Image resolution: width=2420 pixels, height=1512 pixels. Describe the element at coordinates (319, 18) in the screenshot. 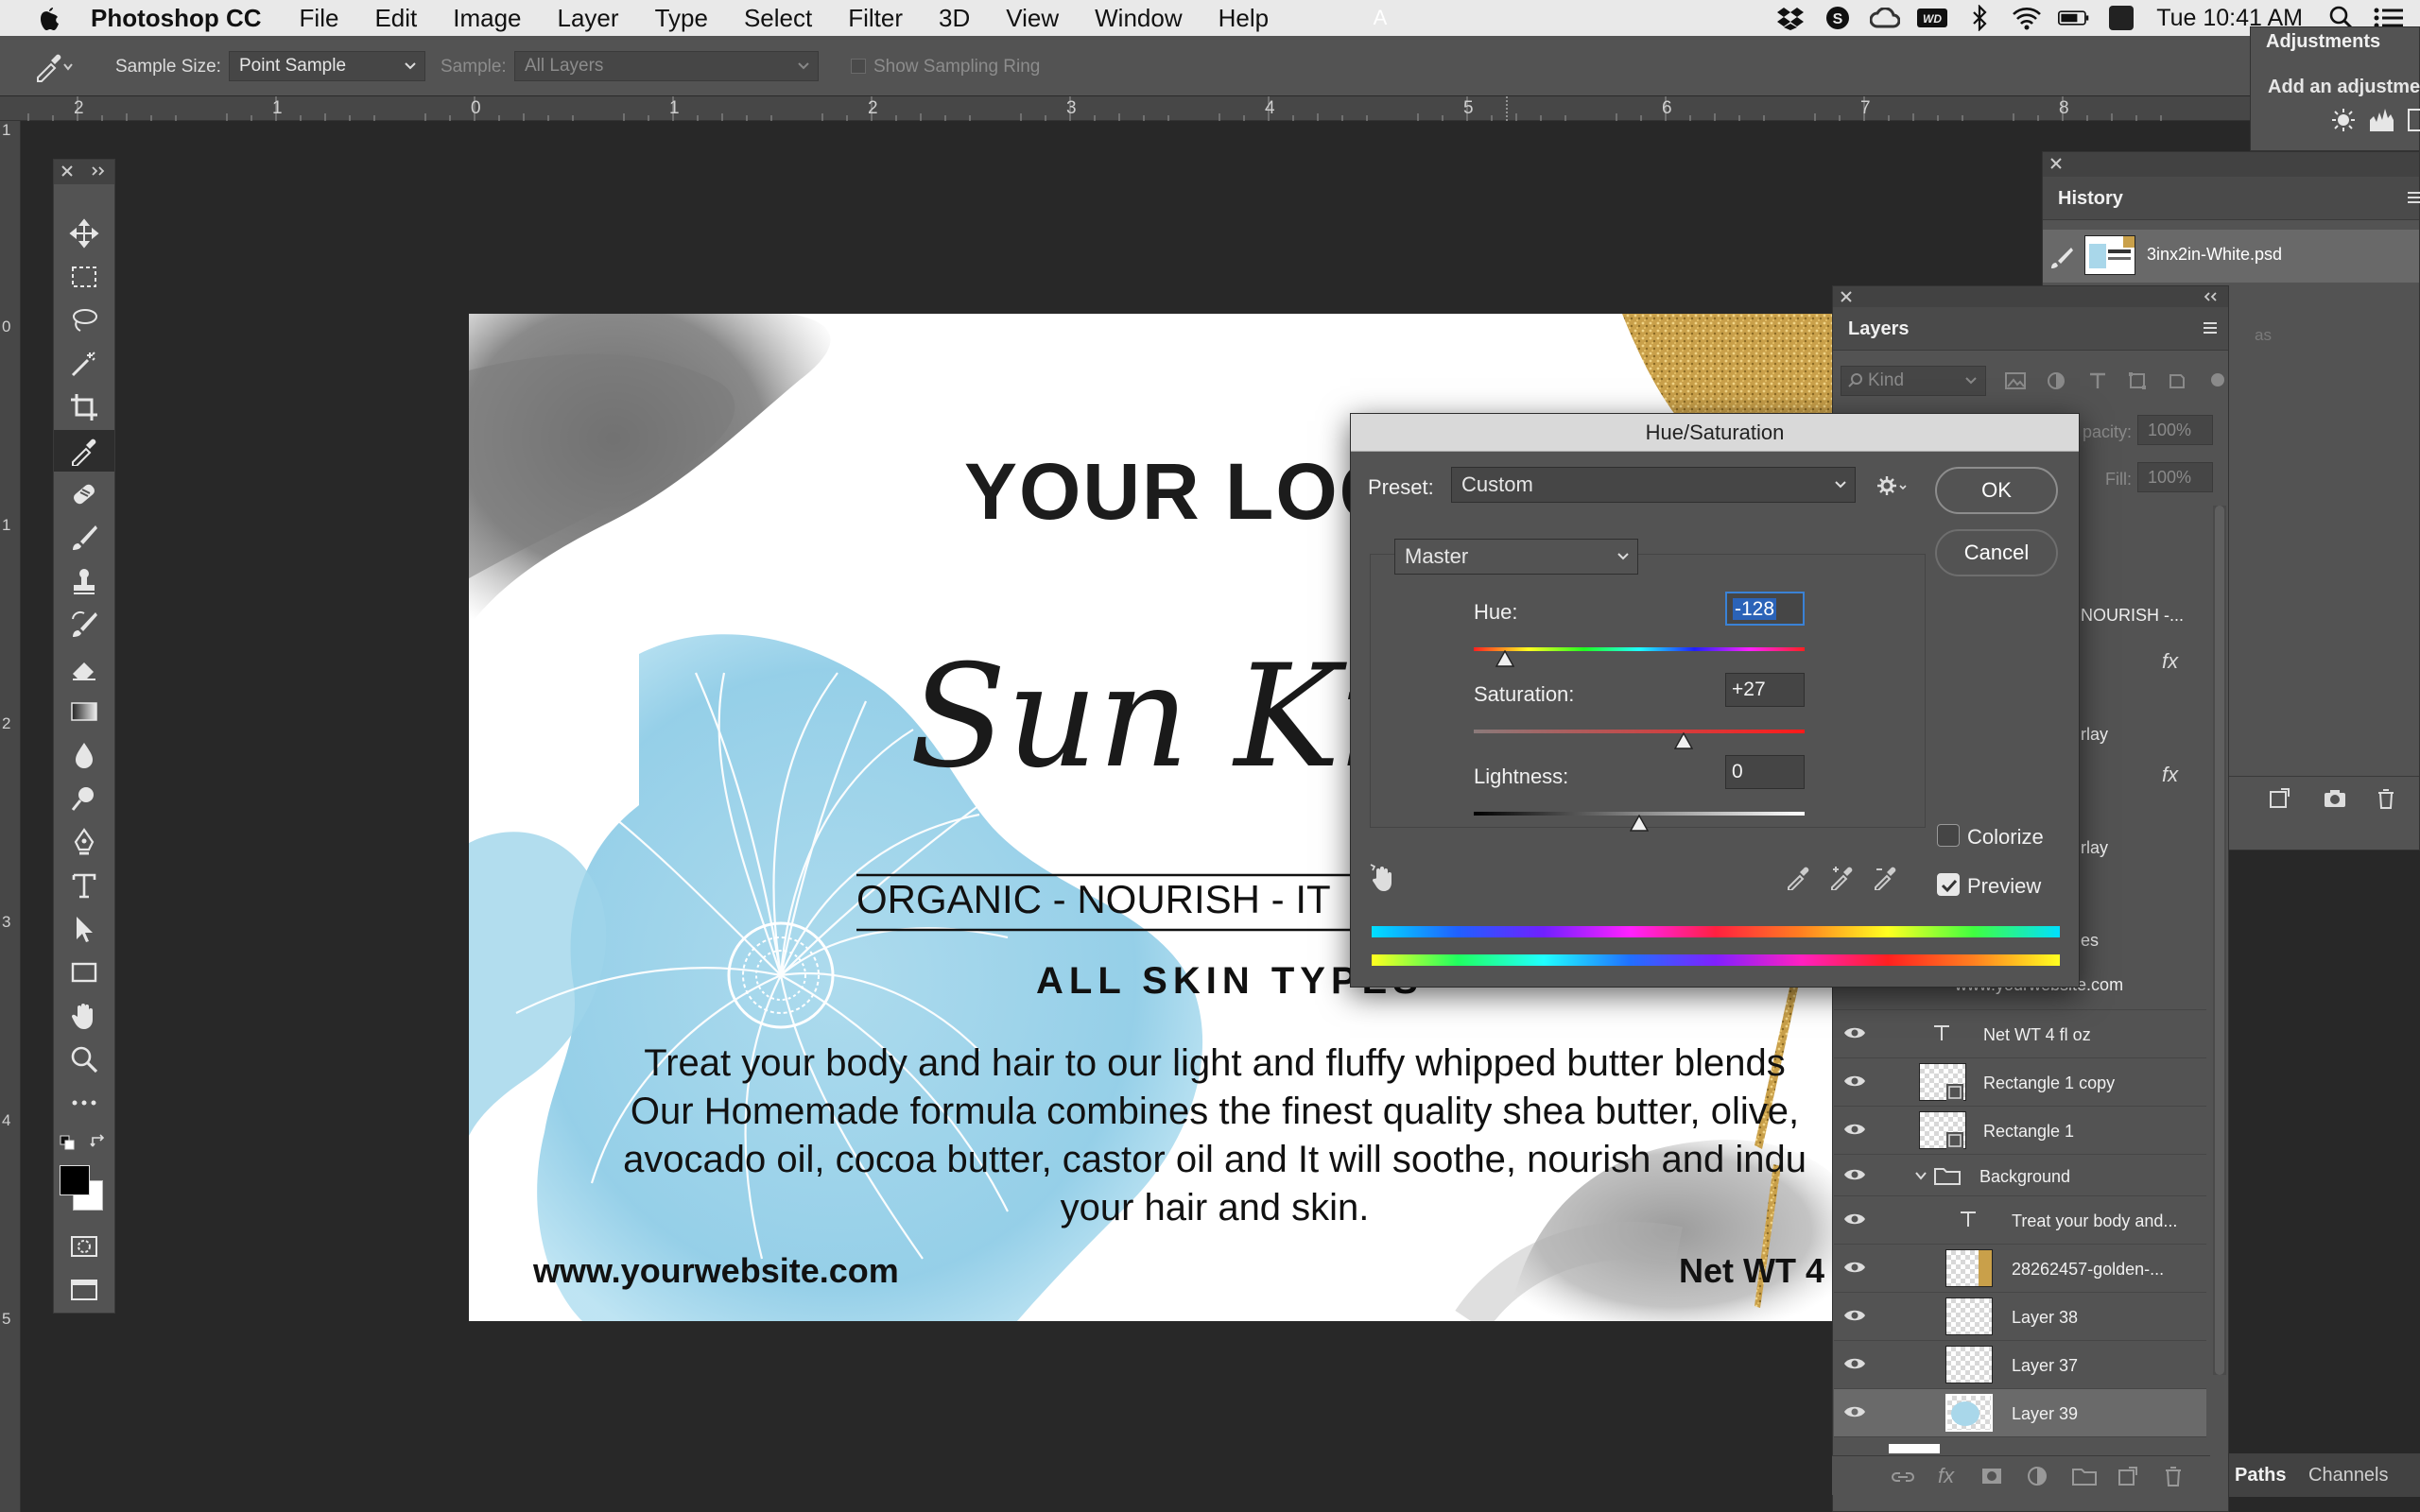

I see `menu-file: File` at that location.